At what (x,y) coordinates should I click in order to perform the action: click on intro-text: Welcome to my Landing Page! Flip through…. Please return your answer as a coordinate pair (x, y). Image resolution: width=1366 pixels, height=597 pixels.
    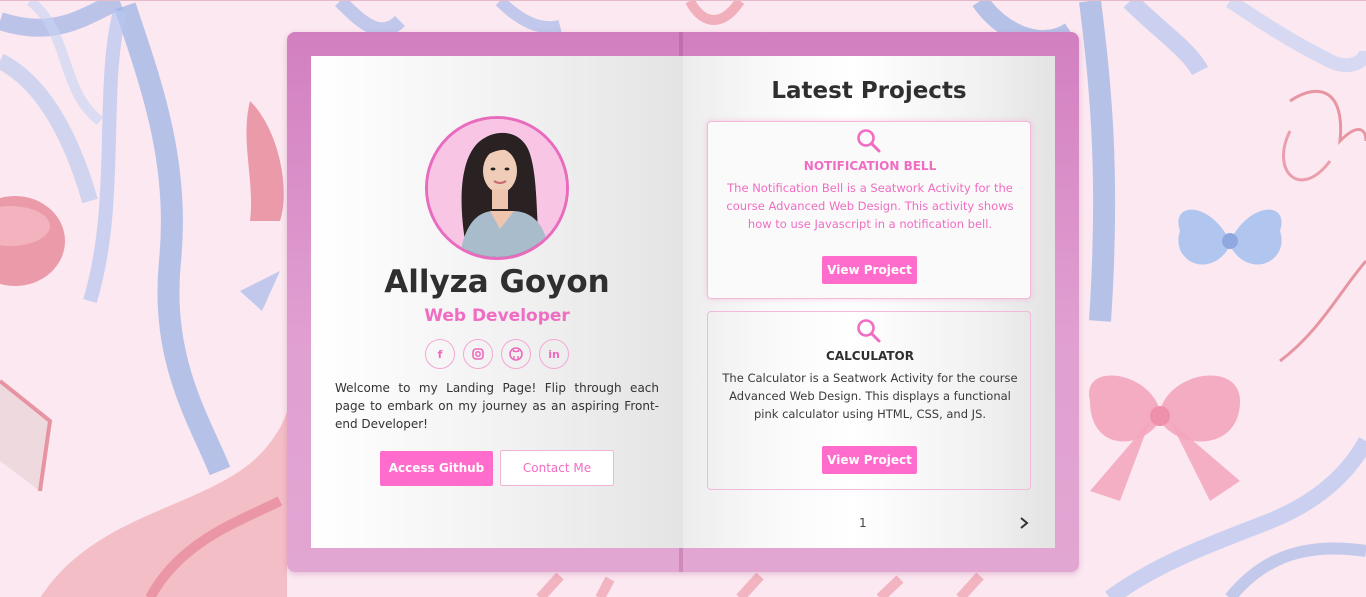
    Looking at the image, I should click on (497, 406).